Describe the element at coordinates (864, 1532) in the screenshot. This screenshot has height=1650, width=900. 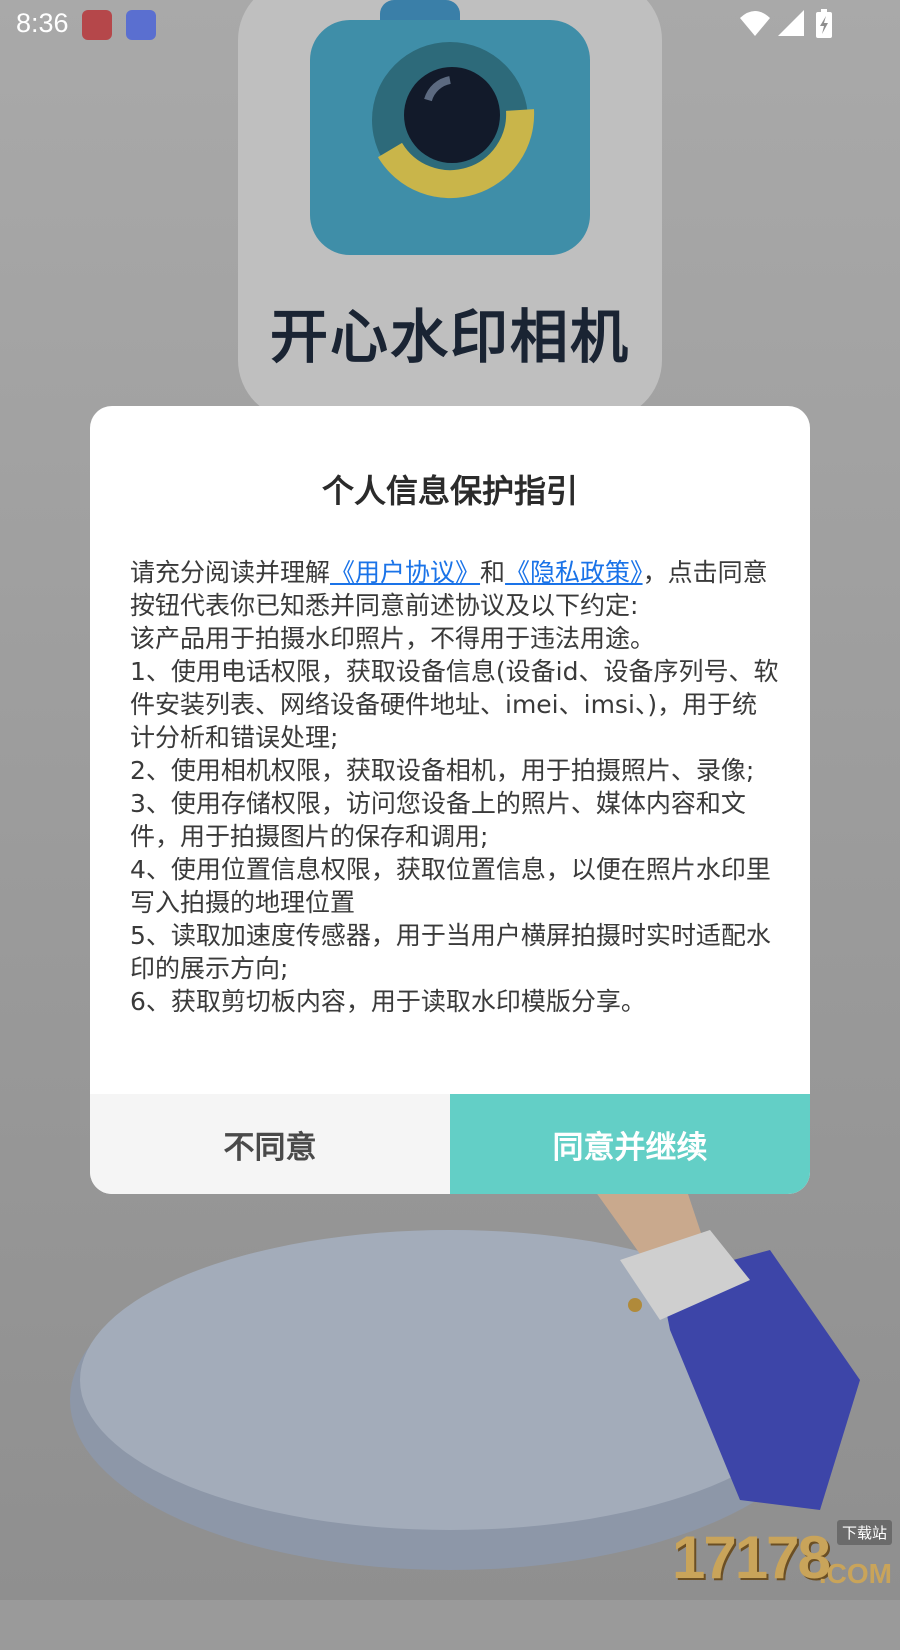
I see `watermark-tag: 下载站` at that location.